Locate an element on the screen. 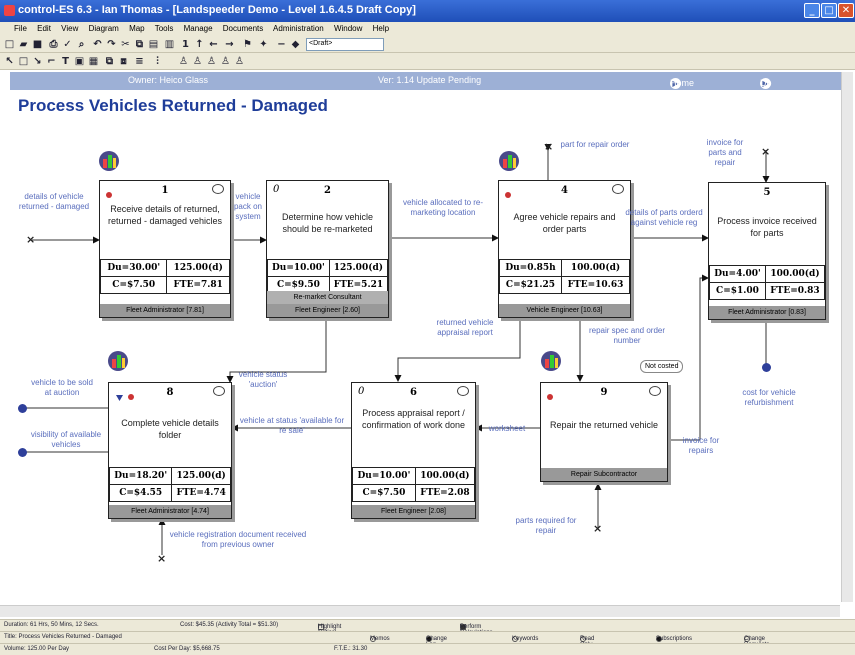  up-arrow-icon: ↑ is located at coordinates (199, 44).